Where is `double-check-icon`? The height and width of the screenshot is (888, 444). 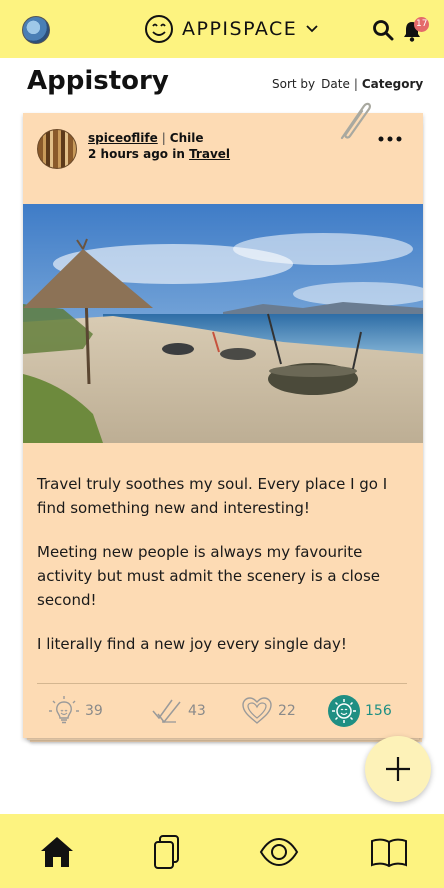 double-check-icon is located at coordinates (166, 711).